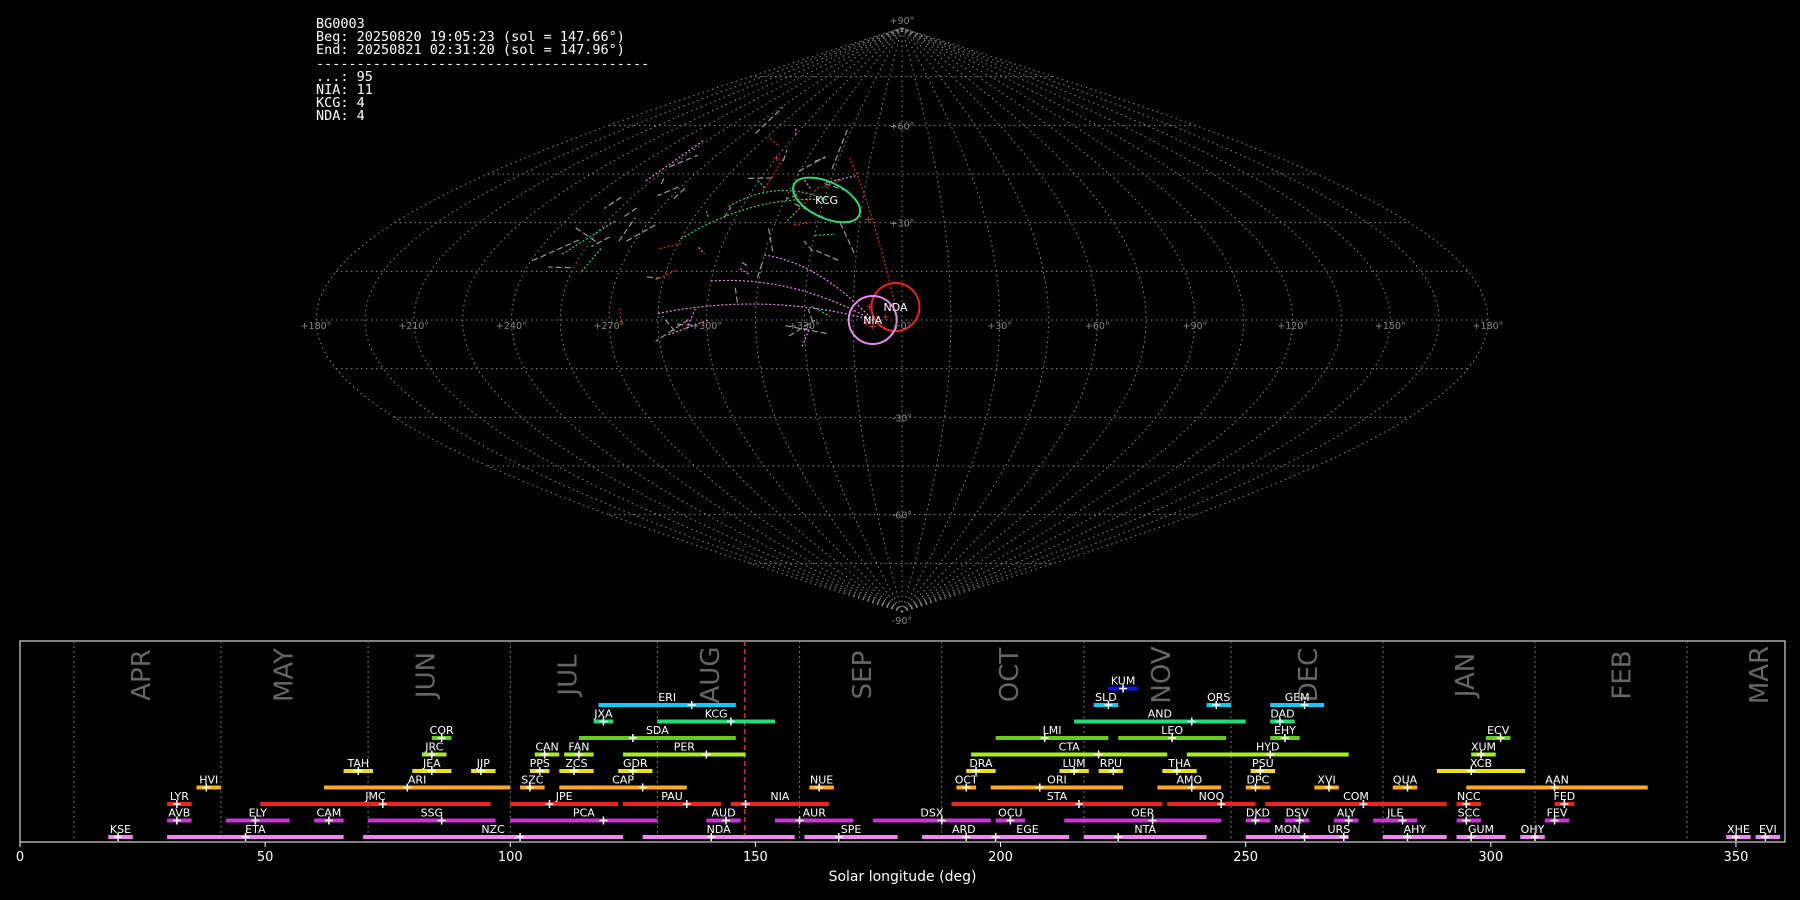 The width and height of the screenshot is (1800, 900). I want to click on shower-label: SDA, so click(657, 730).